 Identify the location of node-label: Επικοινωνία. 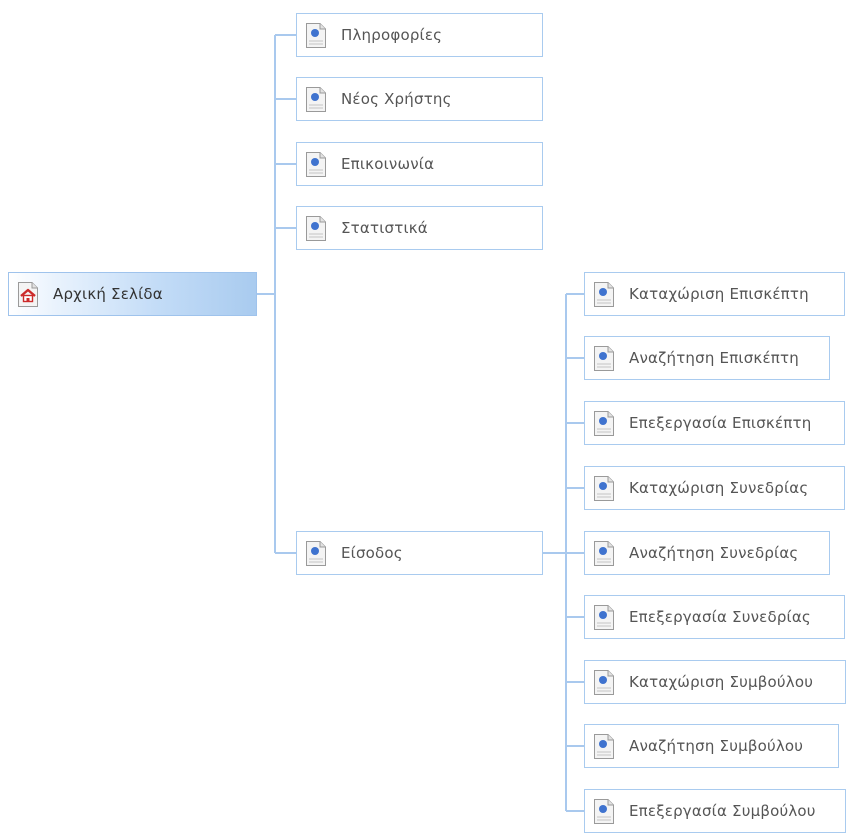
(388, 164).